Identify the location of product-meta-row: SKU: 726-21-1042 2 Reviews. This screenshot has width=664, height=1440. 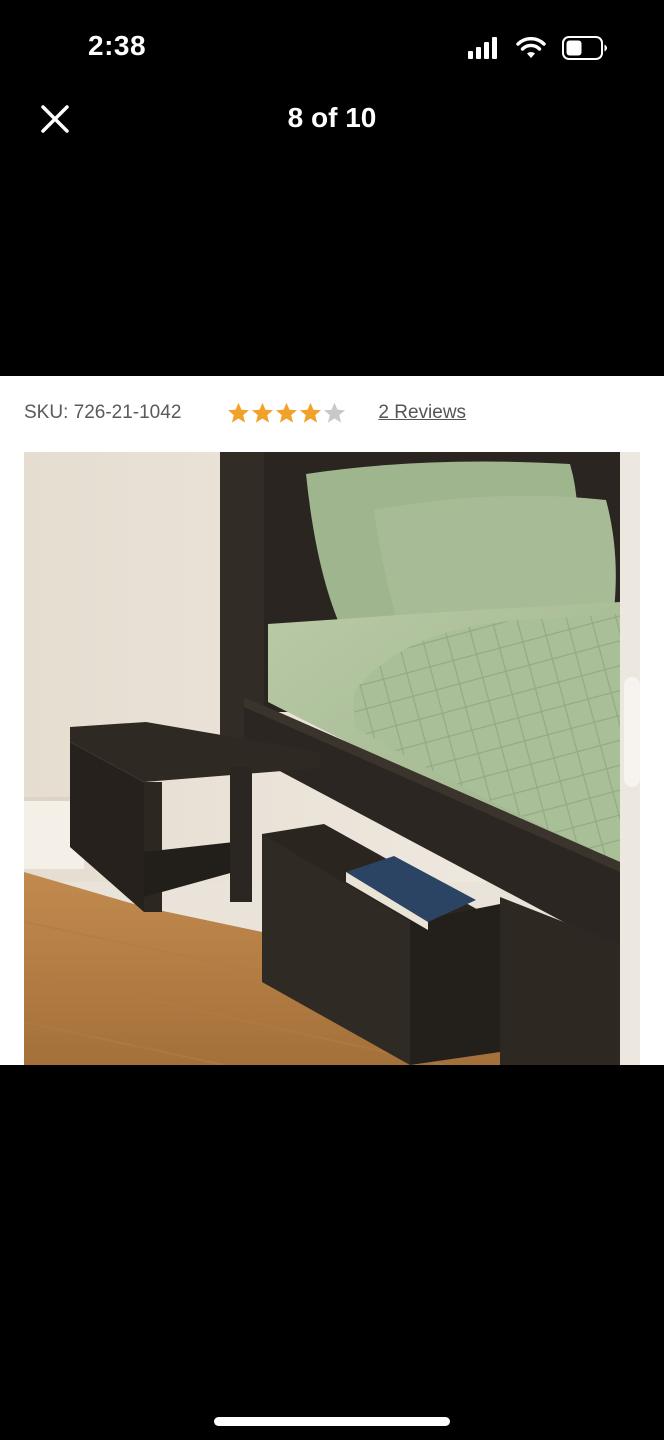
(245, 413).